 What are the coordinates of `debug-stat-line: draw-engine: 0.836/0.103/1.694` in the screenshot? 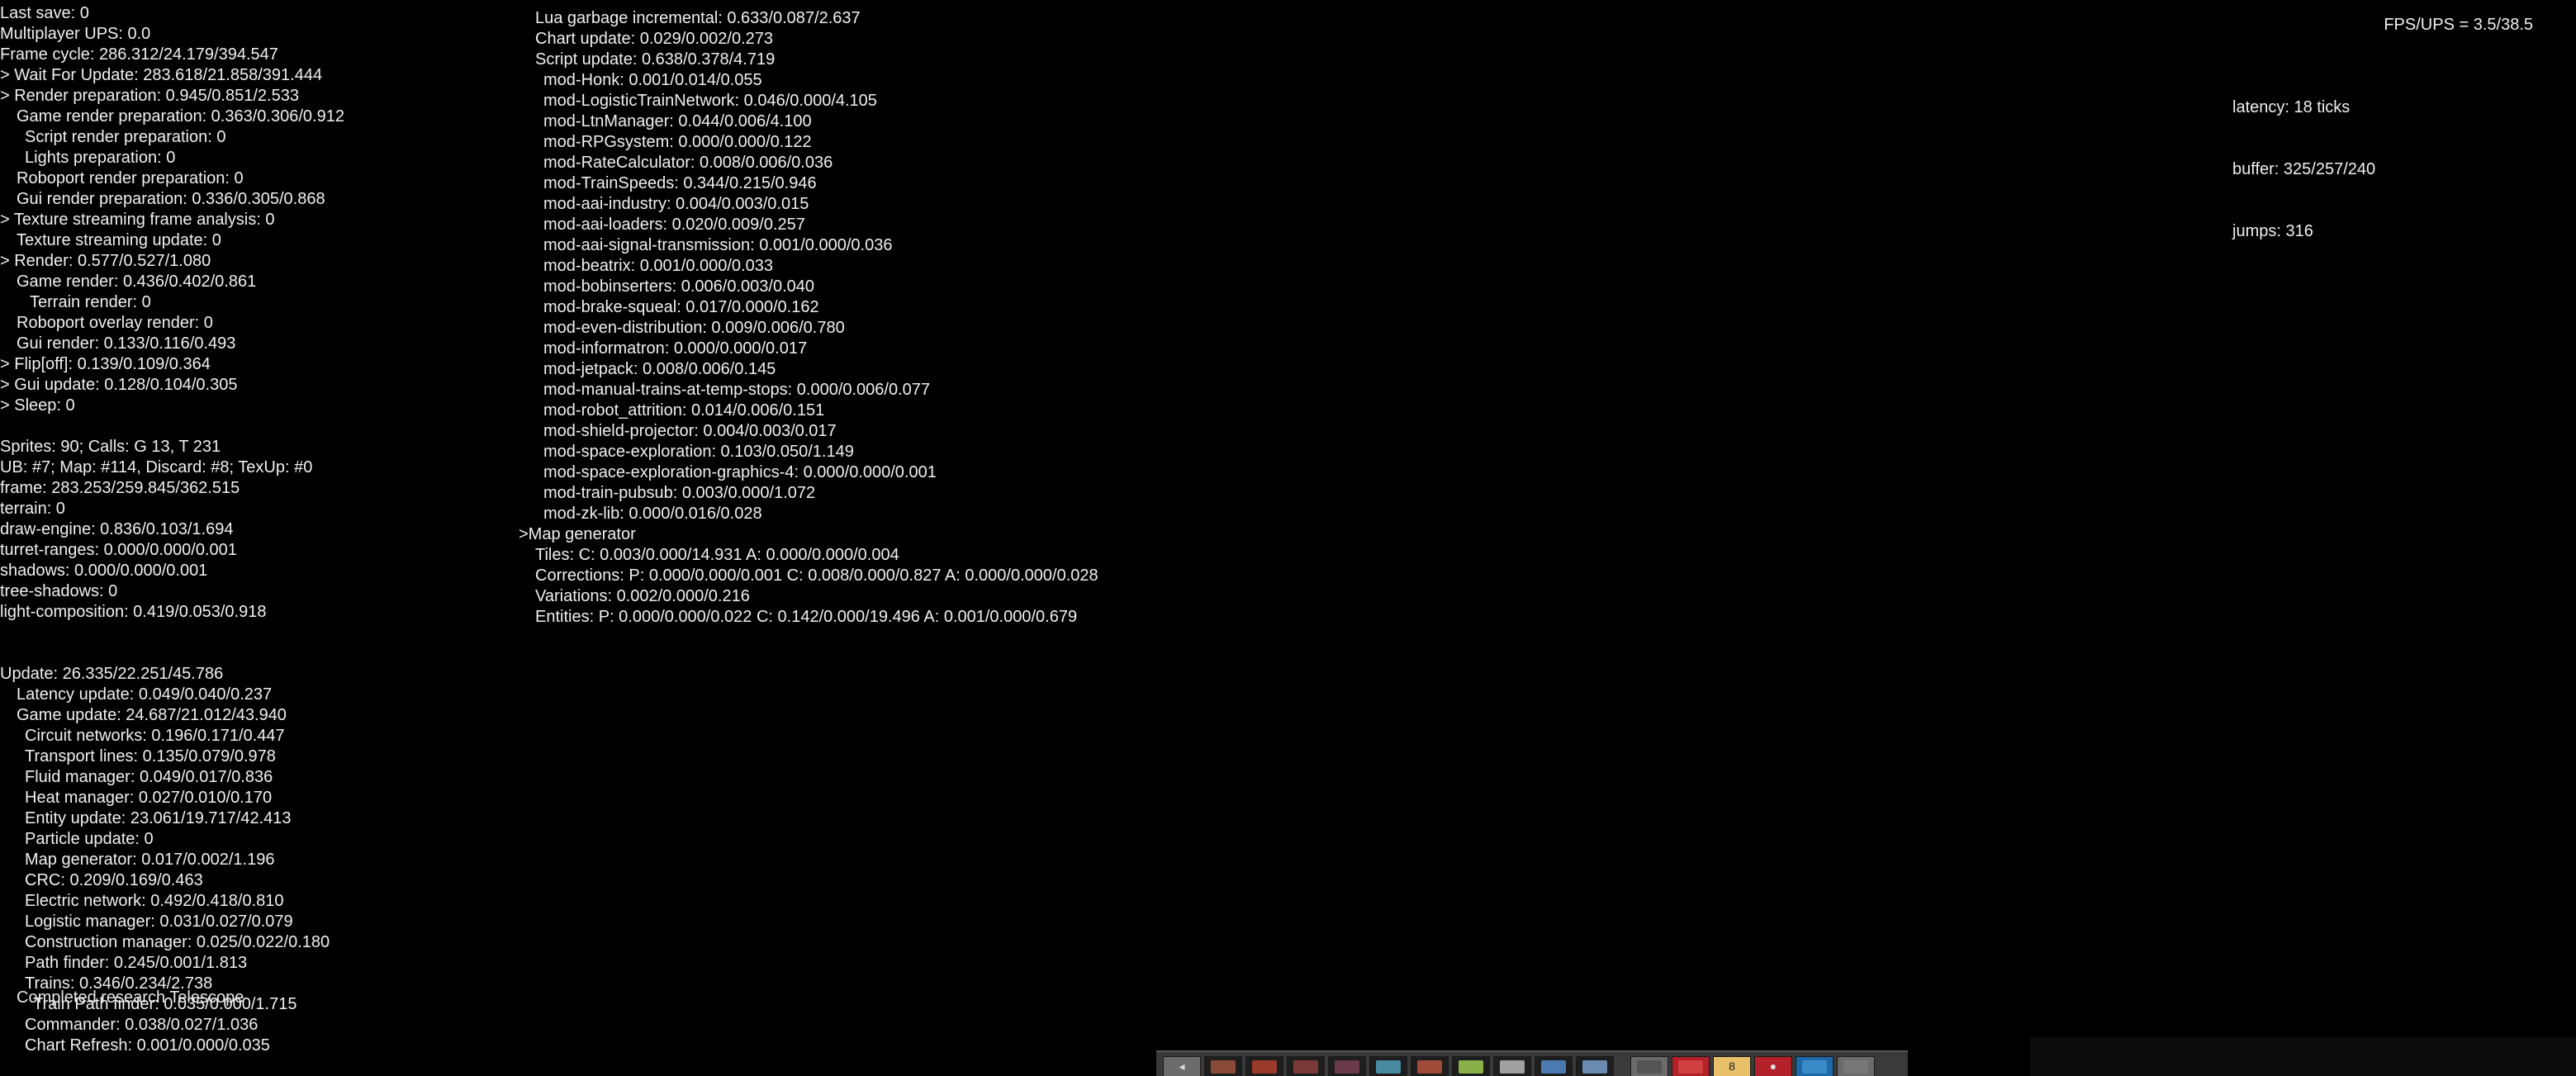 It's located at (117, 529).